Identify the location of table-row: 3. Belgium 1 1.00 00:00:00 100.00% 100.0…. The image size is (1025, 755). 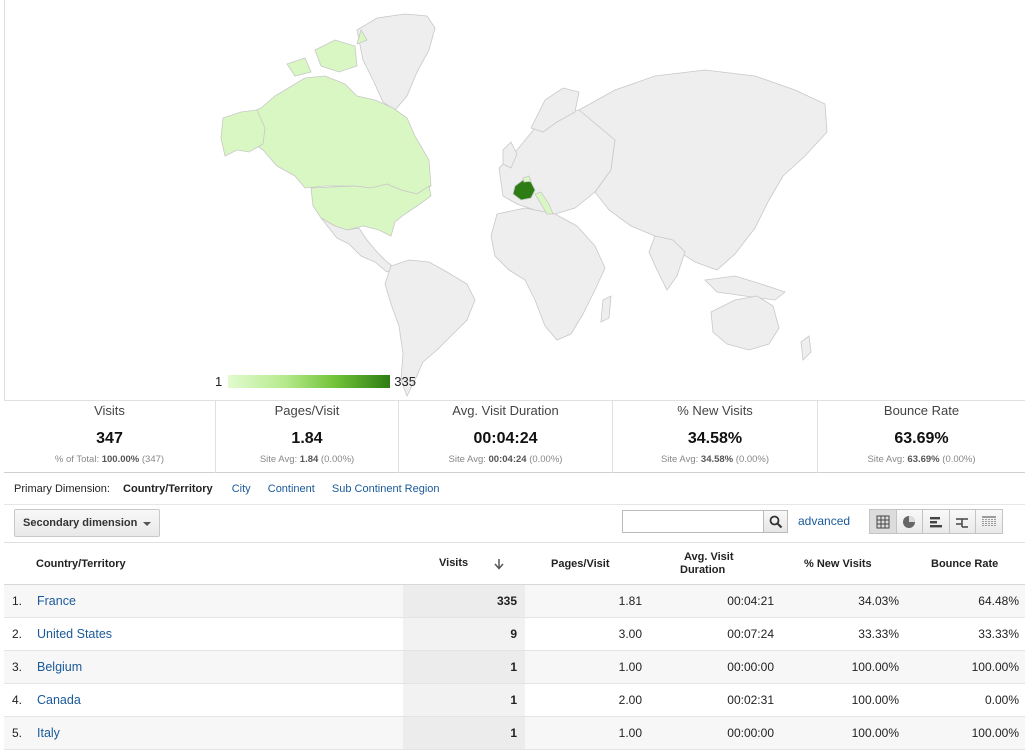
(514, 667).